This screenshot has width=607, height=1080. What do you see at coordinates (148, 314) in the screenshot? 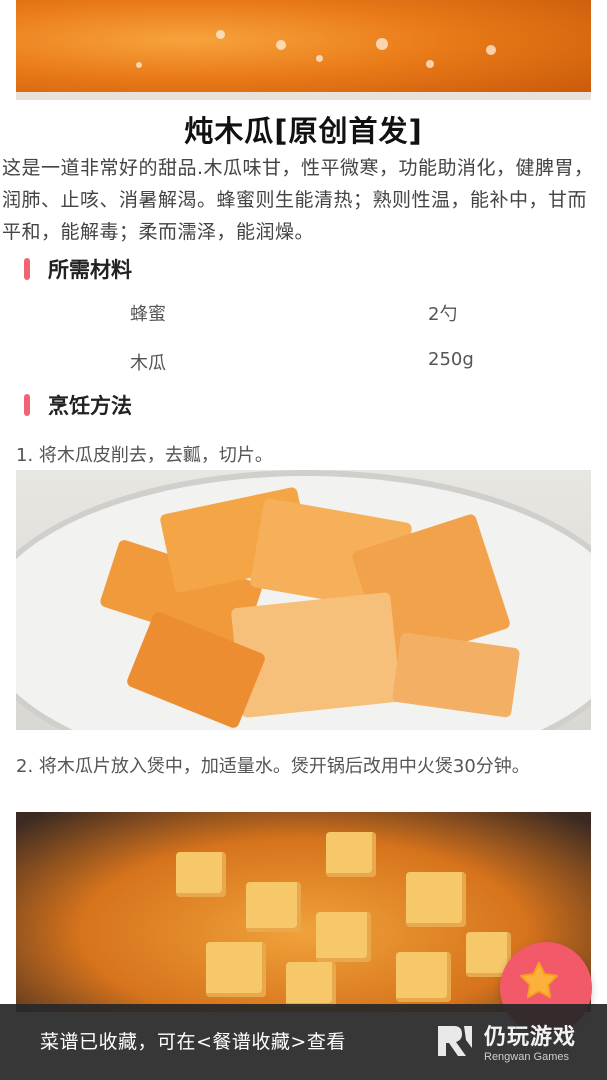
I see `ingredient-name: 蜂蜜` at bounding box center [148, 314].